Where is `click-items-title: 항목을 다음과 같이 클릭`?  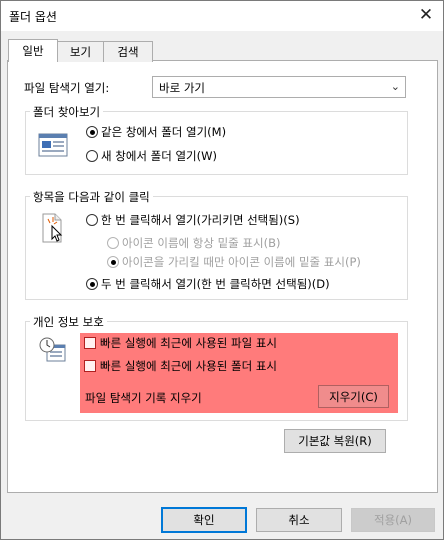
click-items-title: 항목을 다음과 같이 클릭 is located at coordinates (91, 197).